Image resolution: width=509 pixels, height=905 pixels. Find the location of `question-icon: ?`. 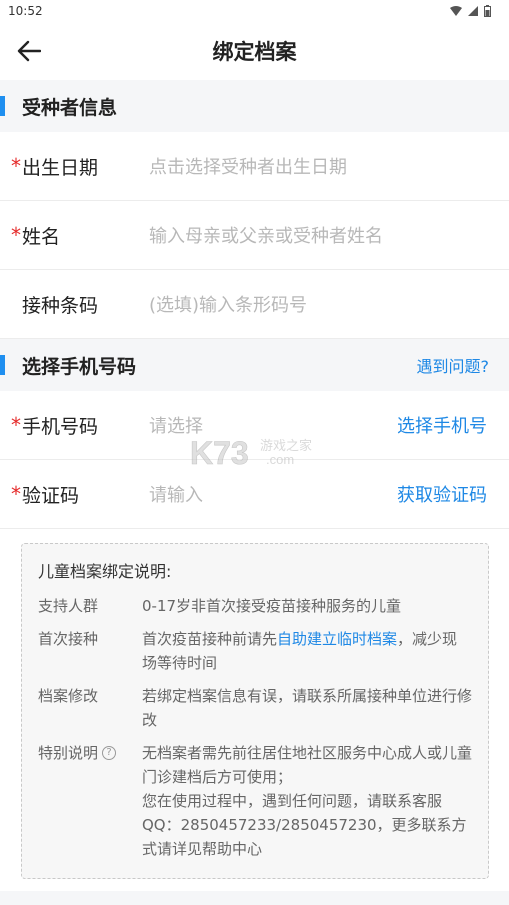

question-icon: ? is located at coordinates (109, 753).